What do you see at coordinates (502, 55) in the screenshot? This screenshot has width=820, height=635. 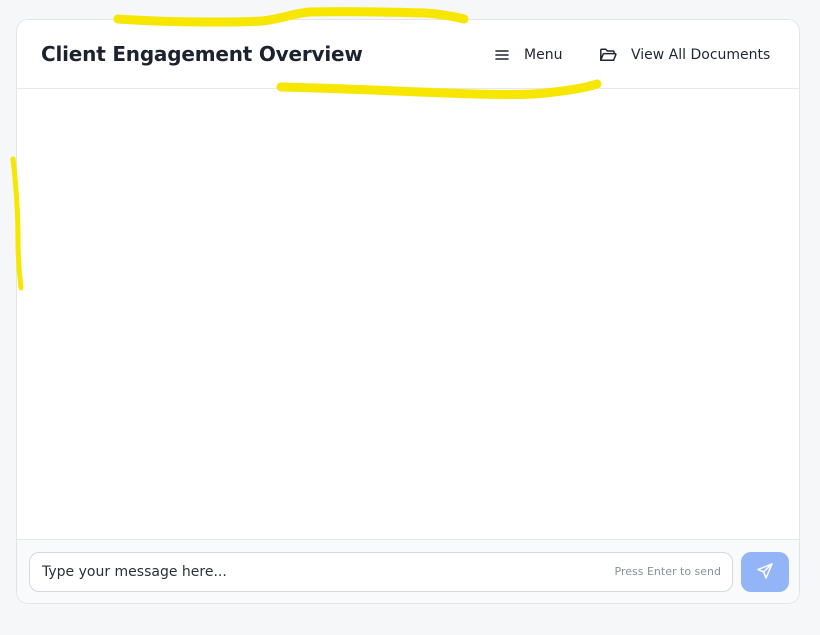 I see `hamburger-menu-icon` at bounding box center [502, 55].